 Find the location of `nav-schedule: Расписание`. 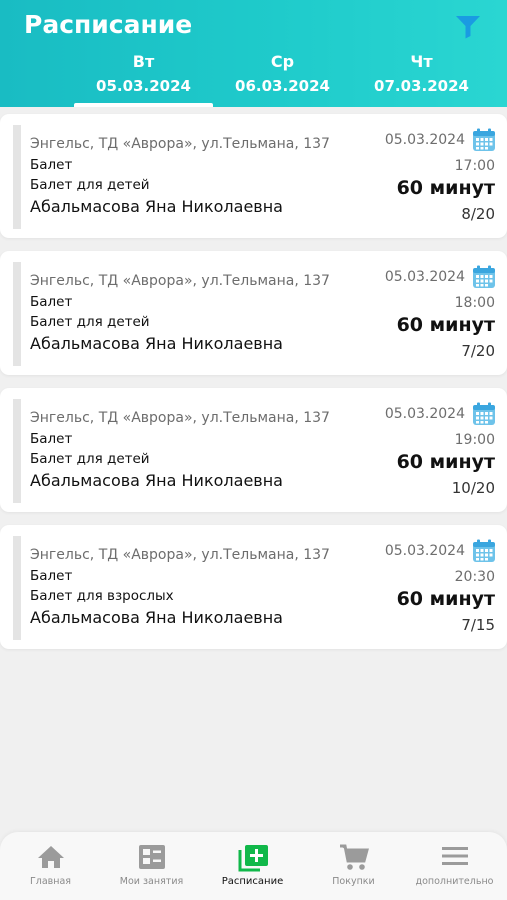

nav-schedule: Расписание is located at coordinates (252, 866).